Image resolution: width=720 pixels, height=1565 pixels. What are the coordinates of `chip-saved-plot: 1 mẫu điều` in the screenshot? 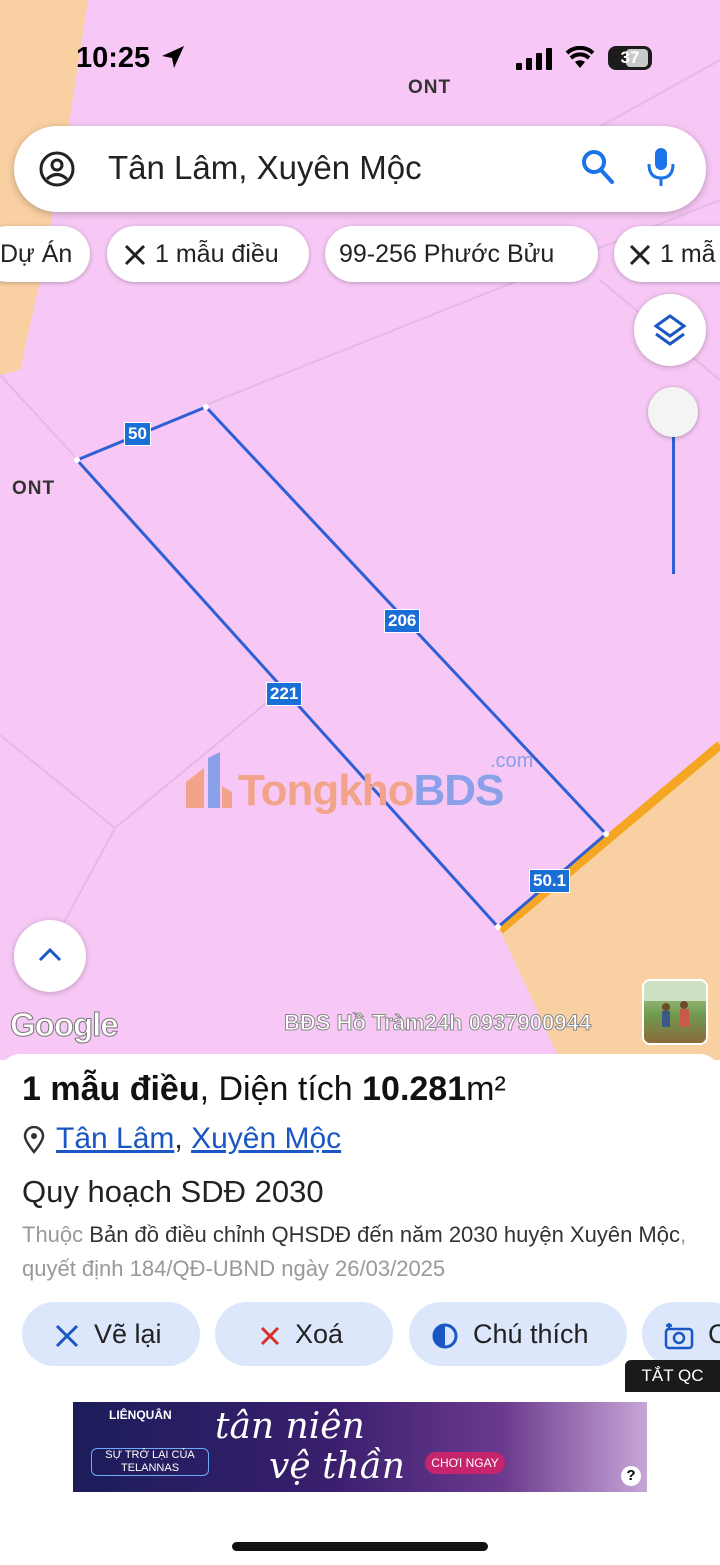 It's located at (208, 254).